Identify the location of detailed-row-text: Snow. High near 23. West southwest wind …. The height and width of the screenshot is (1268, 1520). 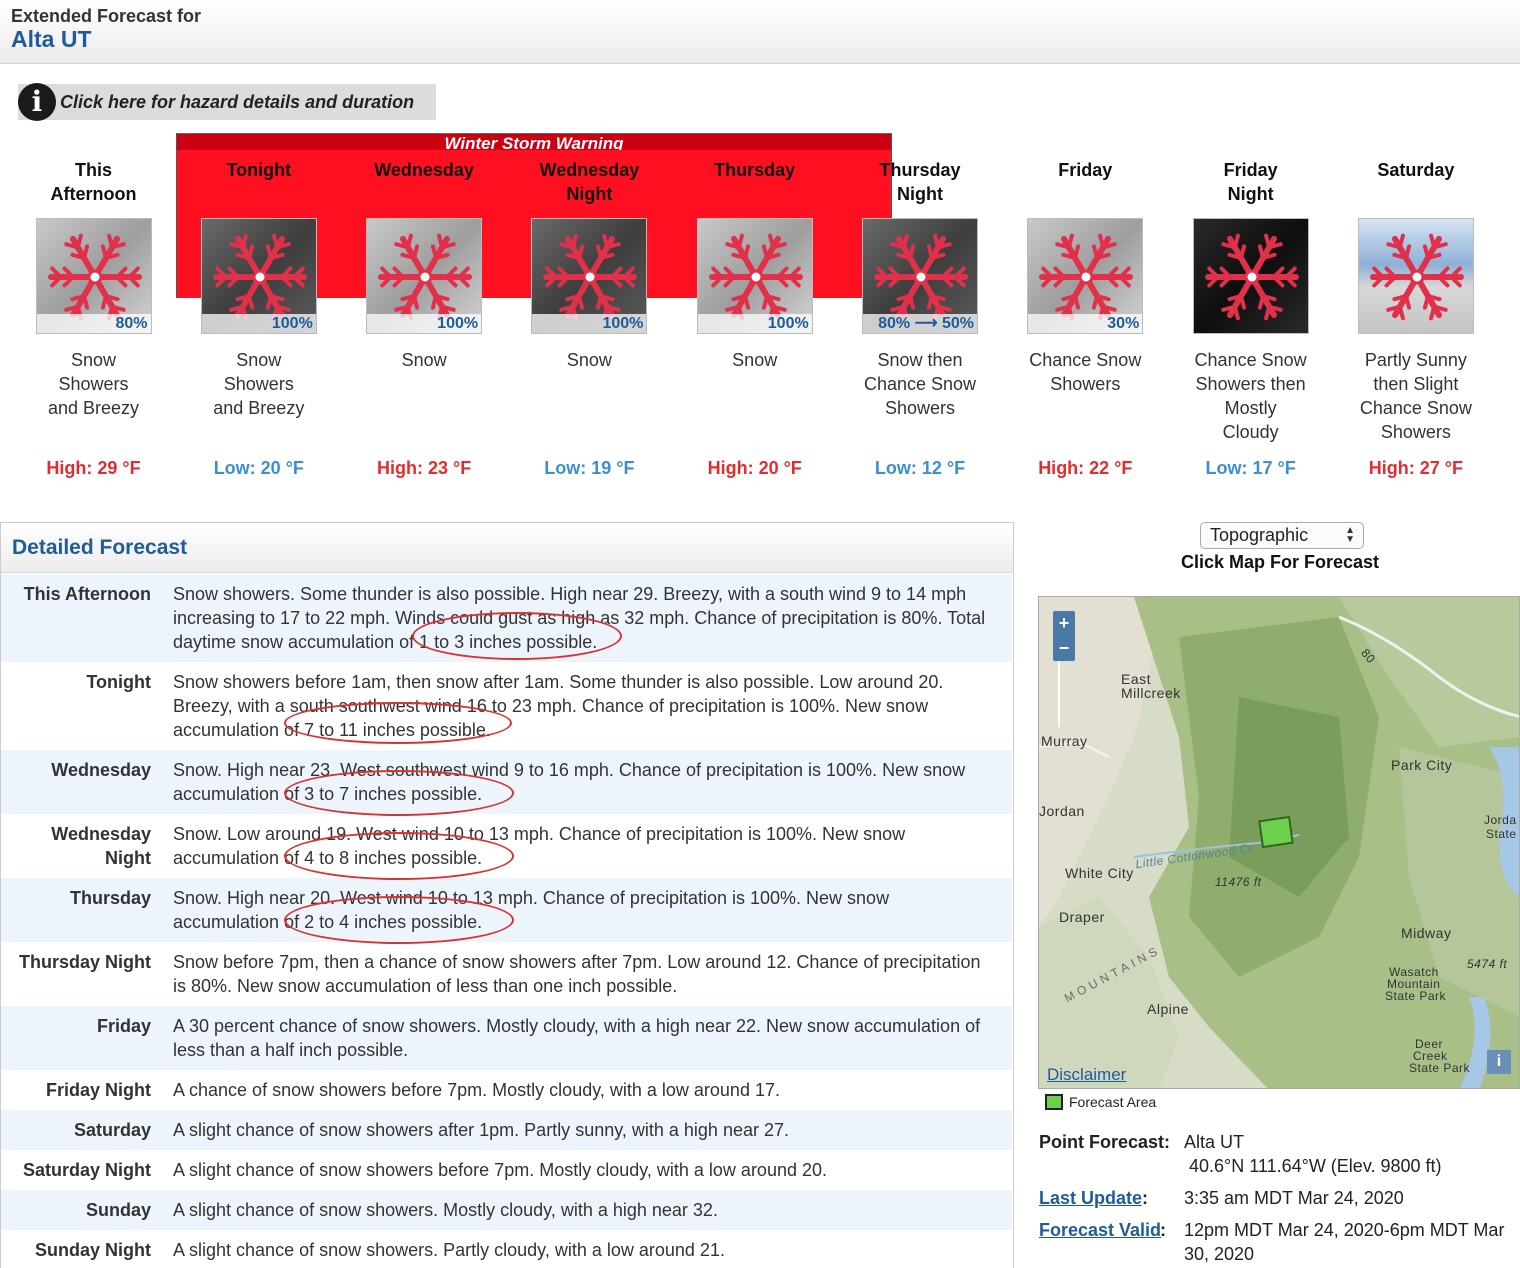
(588, 782).